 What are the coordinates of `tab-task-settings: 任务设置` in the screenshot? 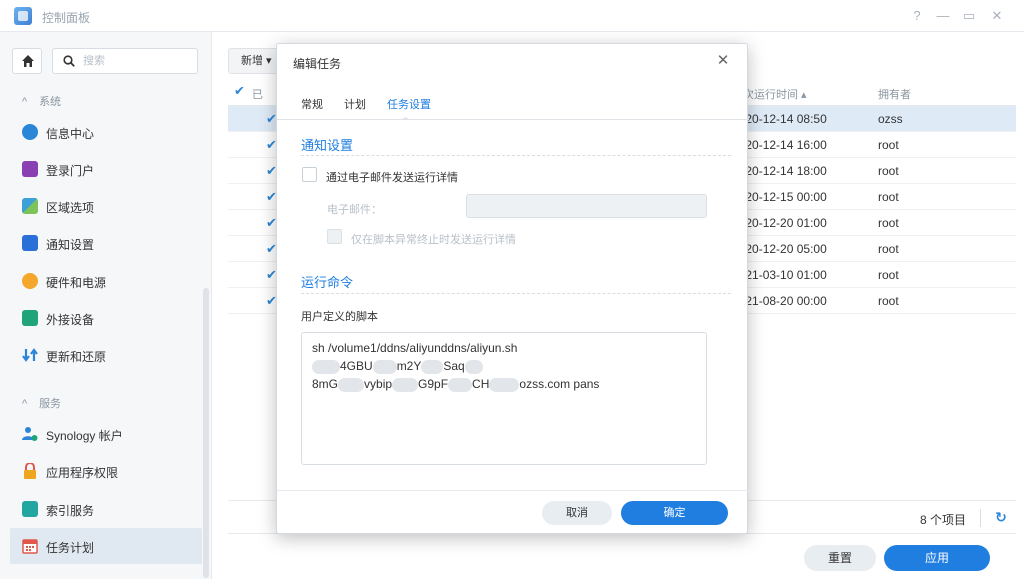 It's located at (409, 104).